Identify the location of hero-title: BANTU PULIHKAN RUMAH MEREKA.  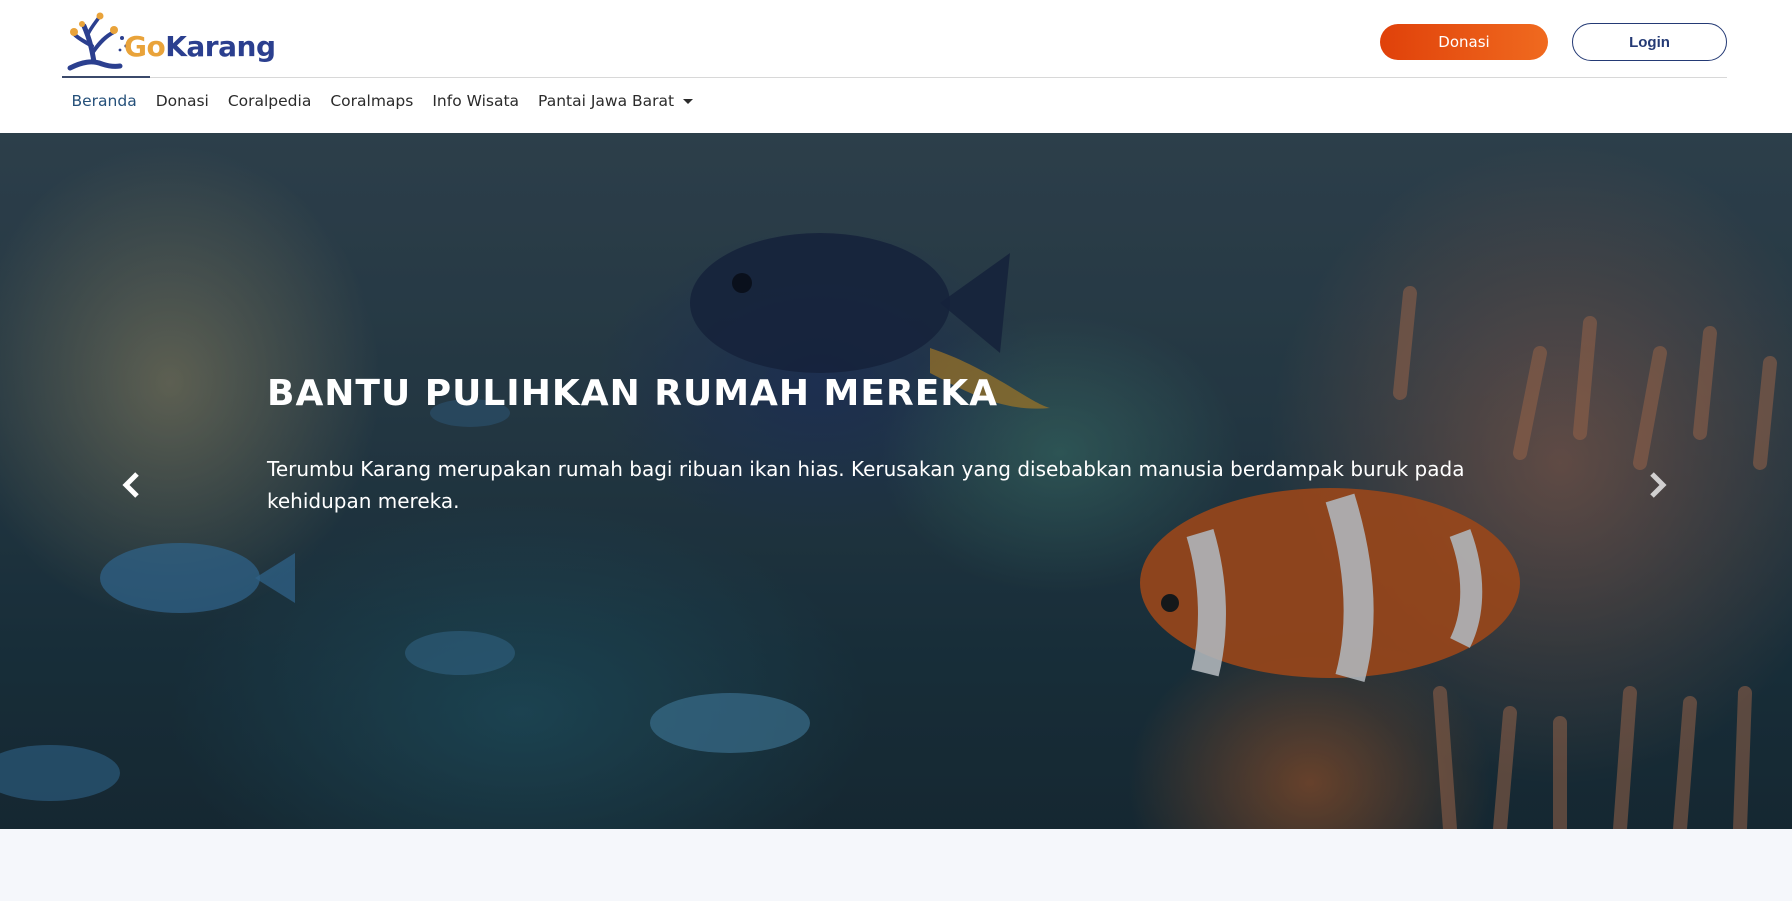
(633, 393).